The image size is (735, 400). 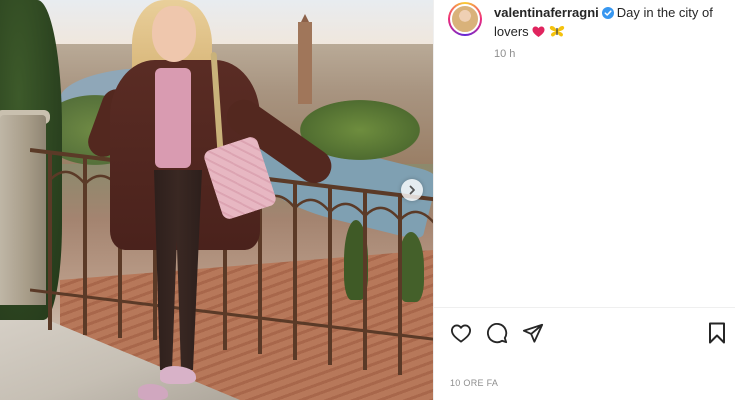 I want to click on story-ring, so click(x=465, y=19).